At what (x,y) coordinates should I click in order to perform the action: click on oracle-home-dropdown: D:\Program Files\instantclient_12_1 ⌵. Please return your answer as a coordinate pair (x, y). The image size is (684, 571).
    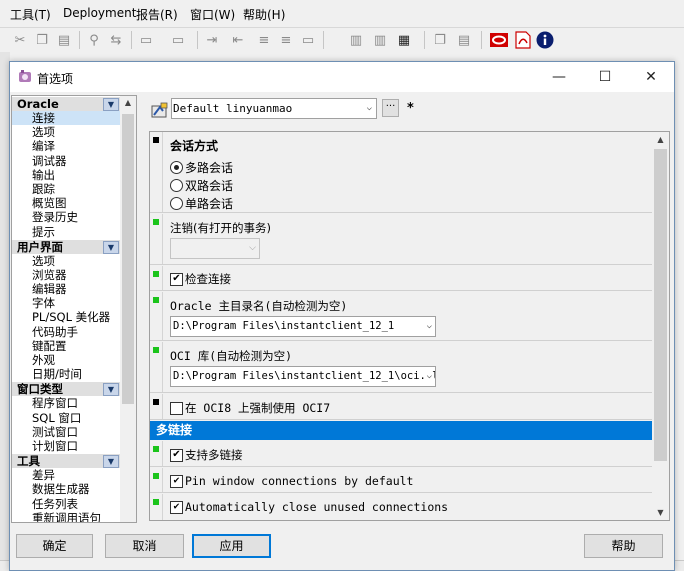
    Looking at the image, I should click on (303, 326).